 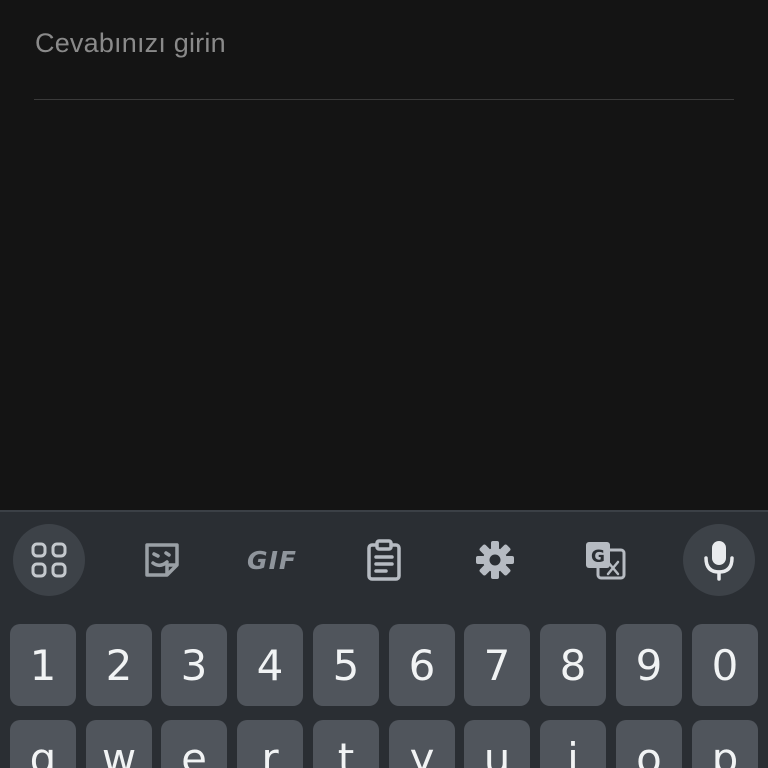 What do you see at coordinates (270, 665) in the screenshot?
I see `key-4: 4` at bounding box center [270, 665].